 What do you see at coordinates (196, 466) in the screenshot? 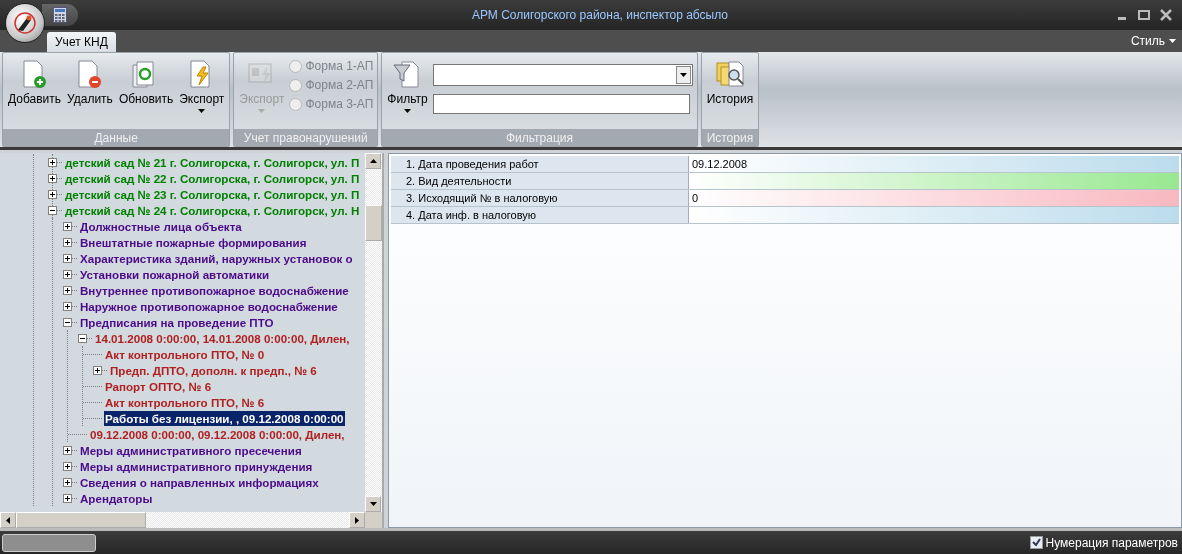
I see `tree-item: Меры административного принуждения` at bounding box center [196, 466].